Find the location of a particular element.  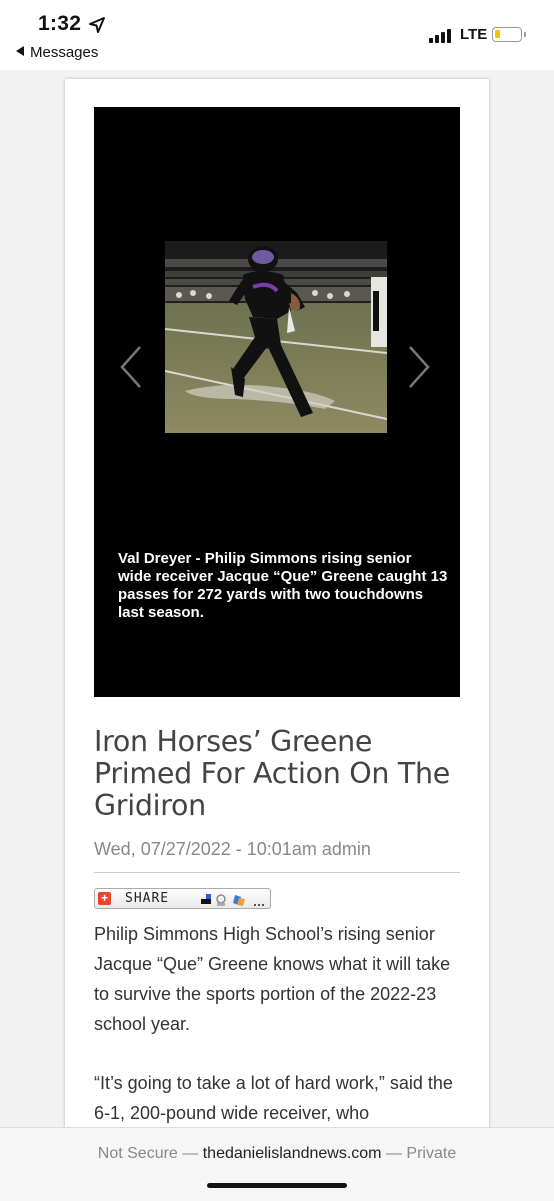

back-to-messages-link: Messages is located at coordinates (57, 52).